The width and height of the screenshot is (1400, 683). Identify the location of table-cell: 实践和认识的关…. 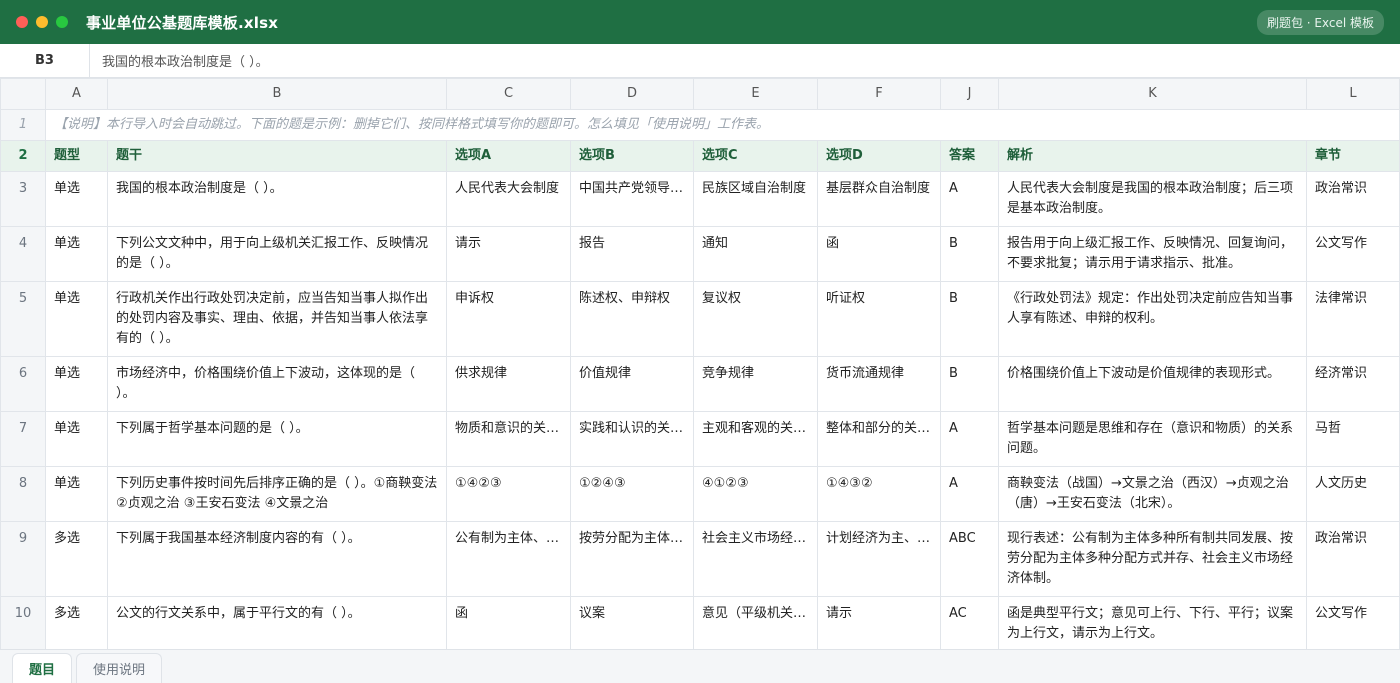
(632, 439).